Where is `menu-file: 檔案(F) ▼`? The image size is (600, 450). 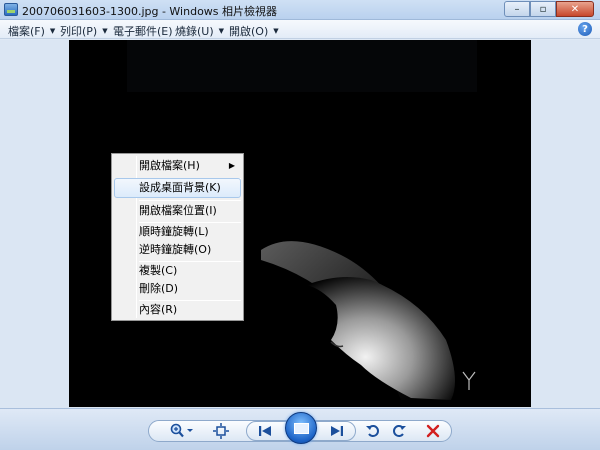
menu-file: 檔案(F) ▼ is located at coordinates (31, 31).